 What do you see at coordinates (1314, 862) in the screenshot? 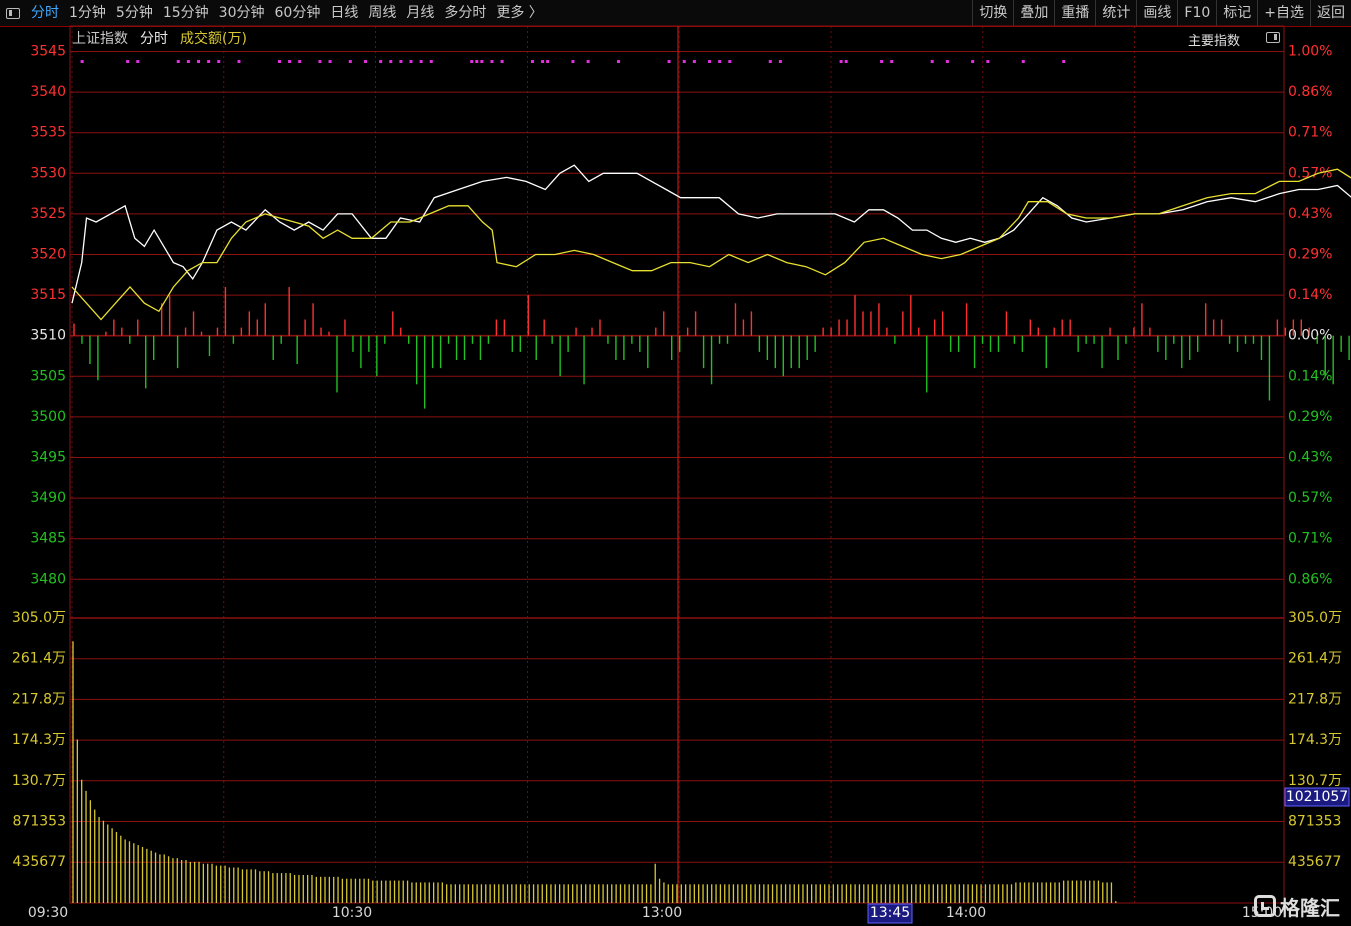
I see `volume-tick-label-right: 435677` at bounding box center [1314, 862].